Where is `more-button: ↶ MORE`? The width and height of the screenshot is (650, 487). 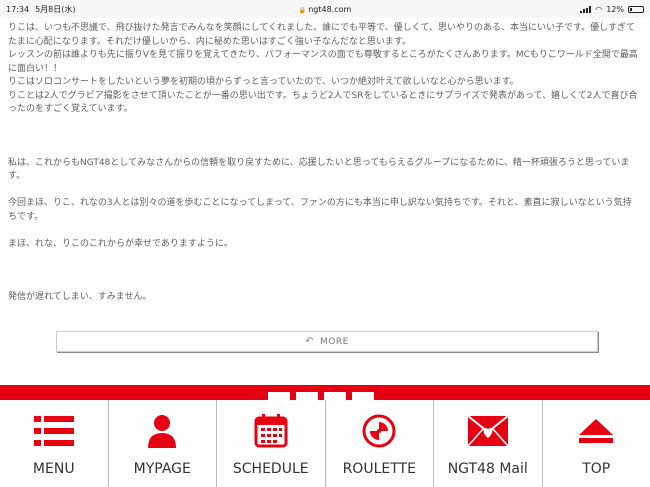
more-button: ↶ MORE is located at coordinates (327, 341).